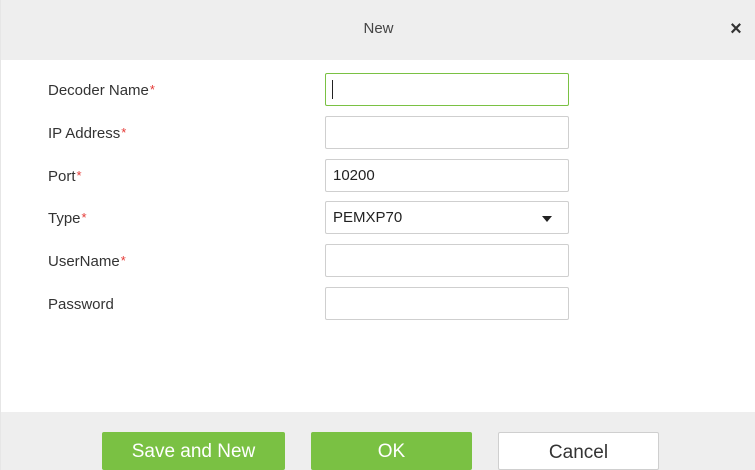 The width and height of the screenshot is (755, 470). What do you see at coordinates (62, 176) in the screenshot?
I see `port-label-text: Port` at bounding box center [62, 176].